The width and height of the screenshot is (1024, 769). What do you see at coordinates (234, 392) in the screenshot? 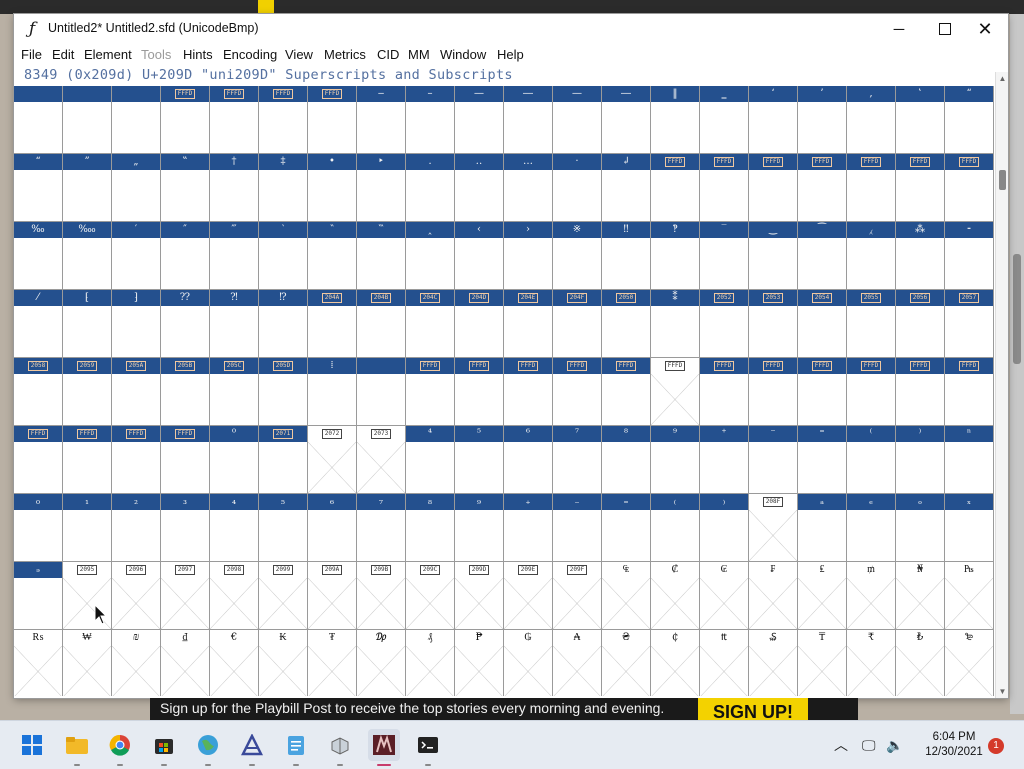
I see `glyph-cell: 205C` at bounding box center [234, 392].